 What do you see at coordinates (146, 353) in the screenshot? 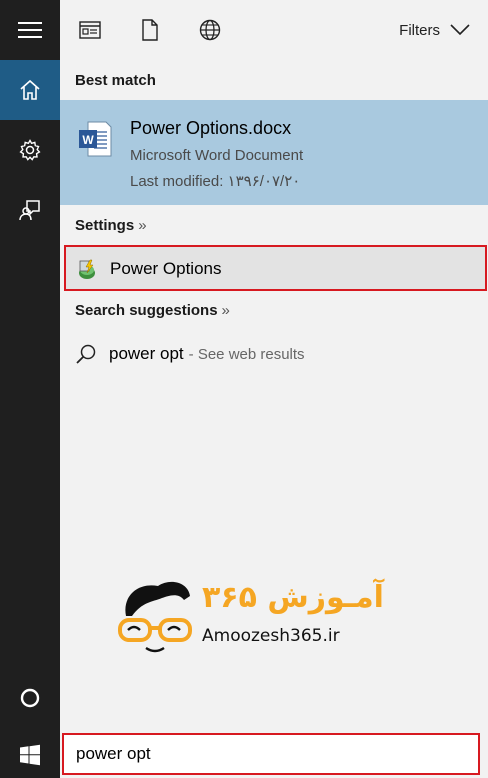
I see `suggestion-query: power opt` at bounding box center [146, 353].